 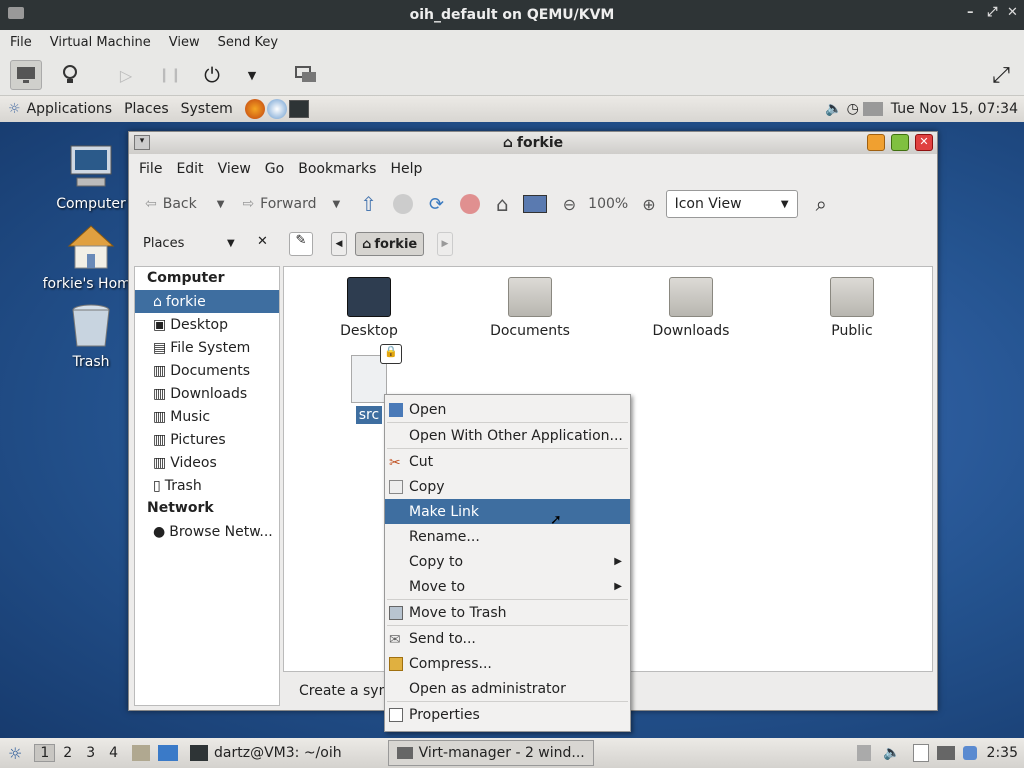 I want to click on clock-applet-icon: ◷, so click(x=853, y=109).